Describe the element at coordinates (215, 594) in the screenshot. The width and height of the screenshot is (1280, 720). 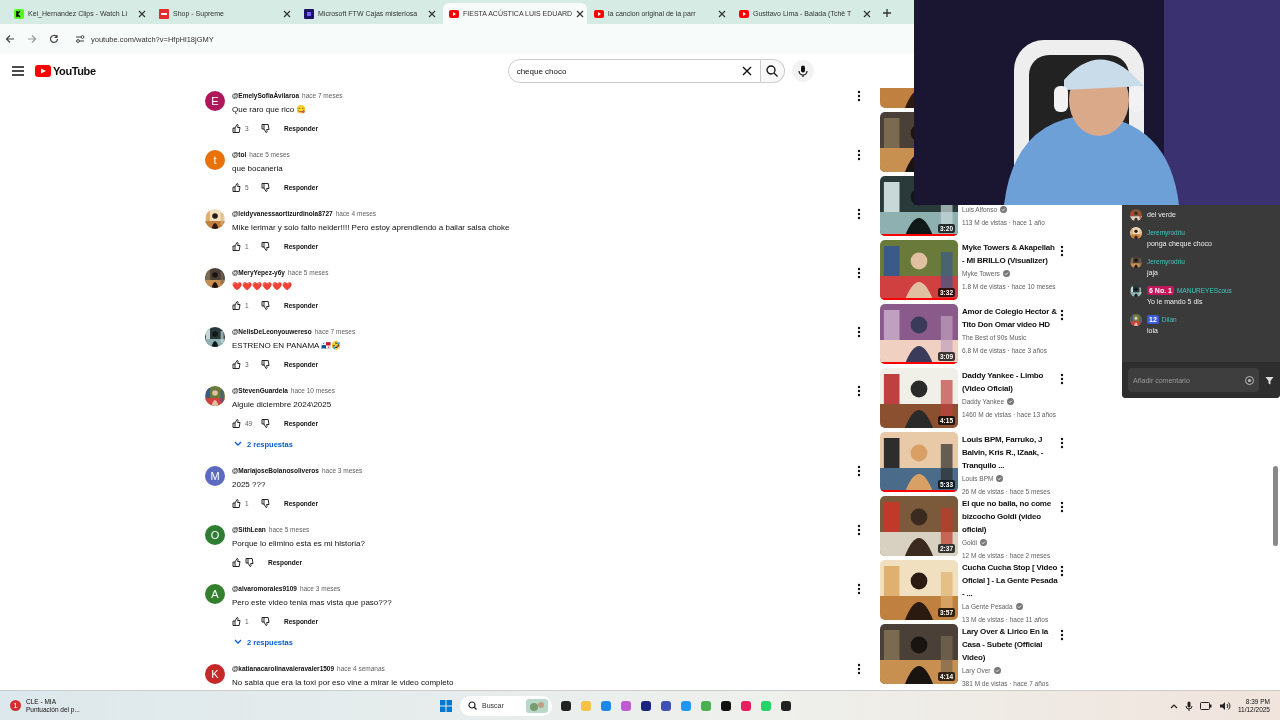
I see `avatar: A` at that location.